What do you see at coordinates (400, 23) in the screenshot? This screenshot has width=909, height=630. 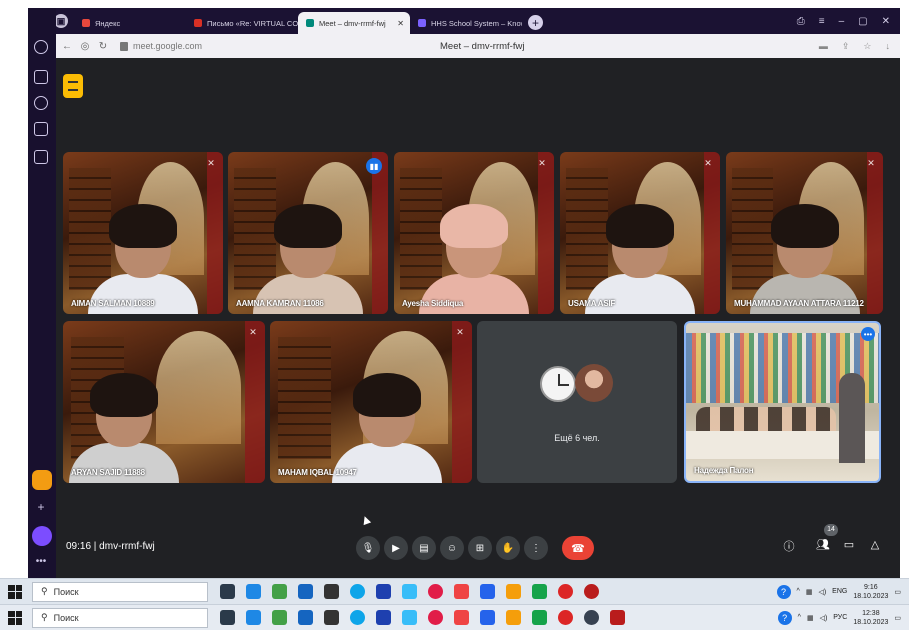 I see `close-tab-icon: ✕` at bounding box center [400, 23].